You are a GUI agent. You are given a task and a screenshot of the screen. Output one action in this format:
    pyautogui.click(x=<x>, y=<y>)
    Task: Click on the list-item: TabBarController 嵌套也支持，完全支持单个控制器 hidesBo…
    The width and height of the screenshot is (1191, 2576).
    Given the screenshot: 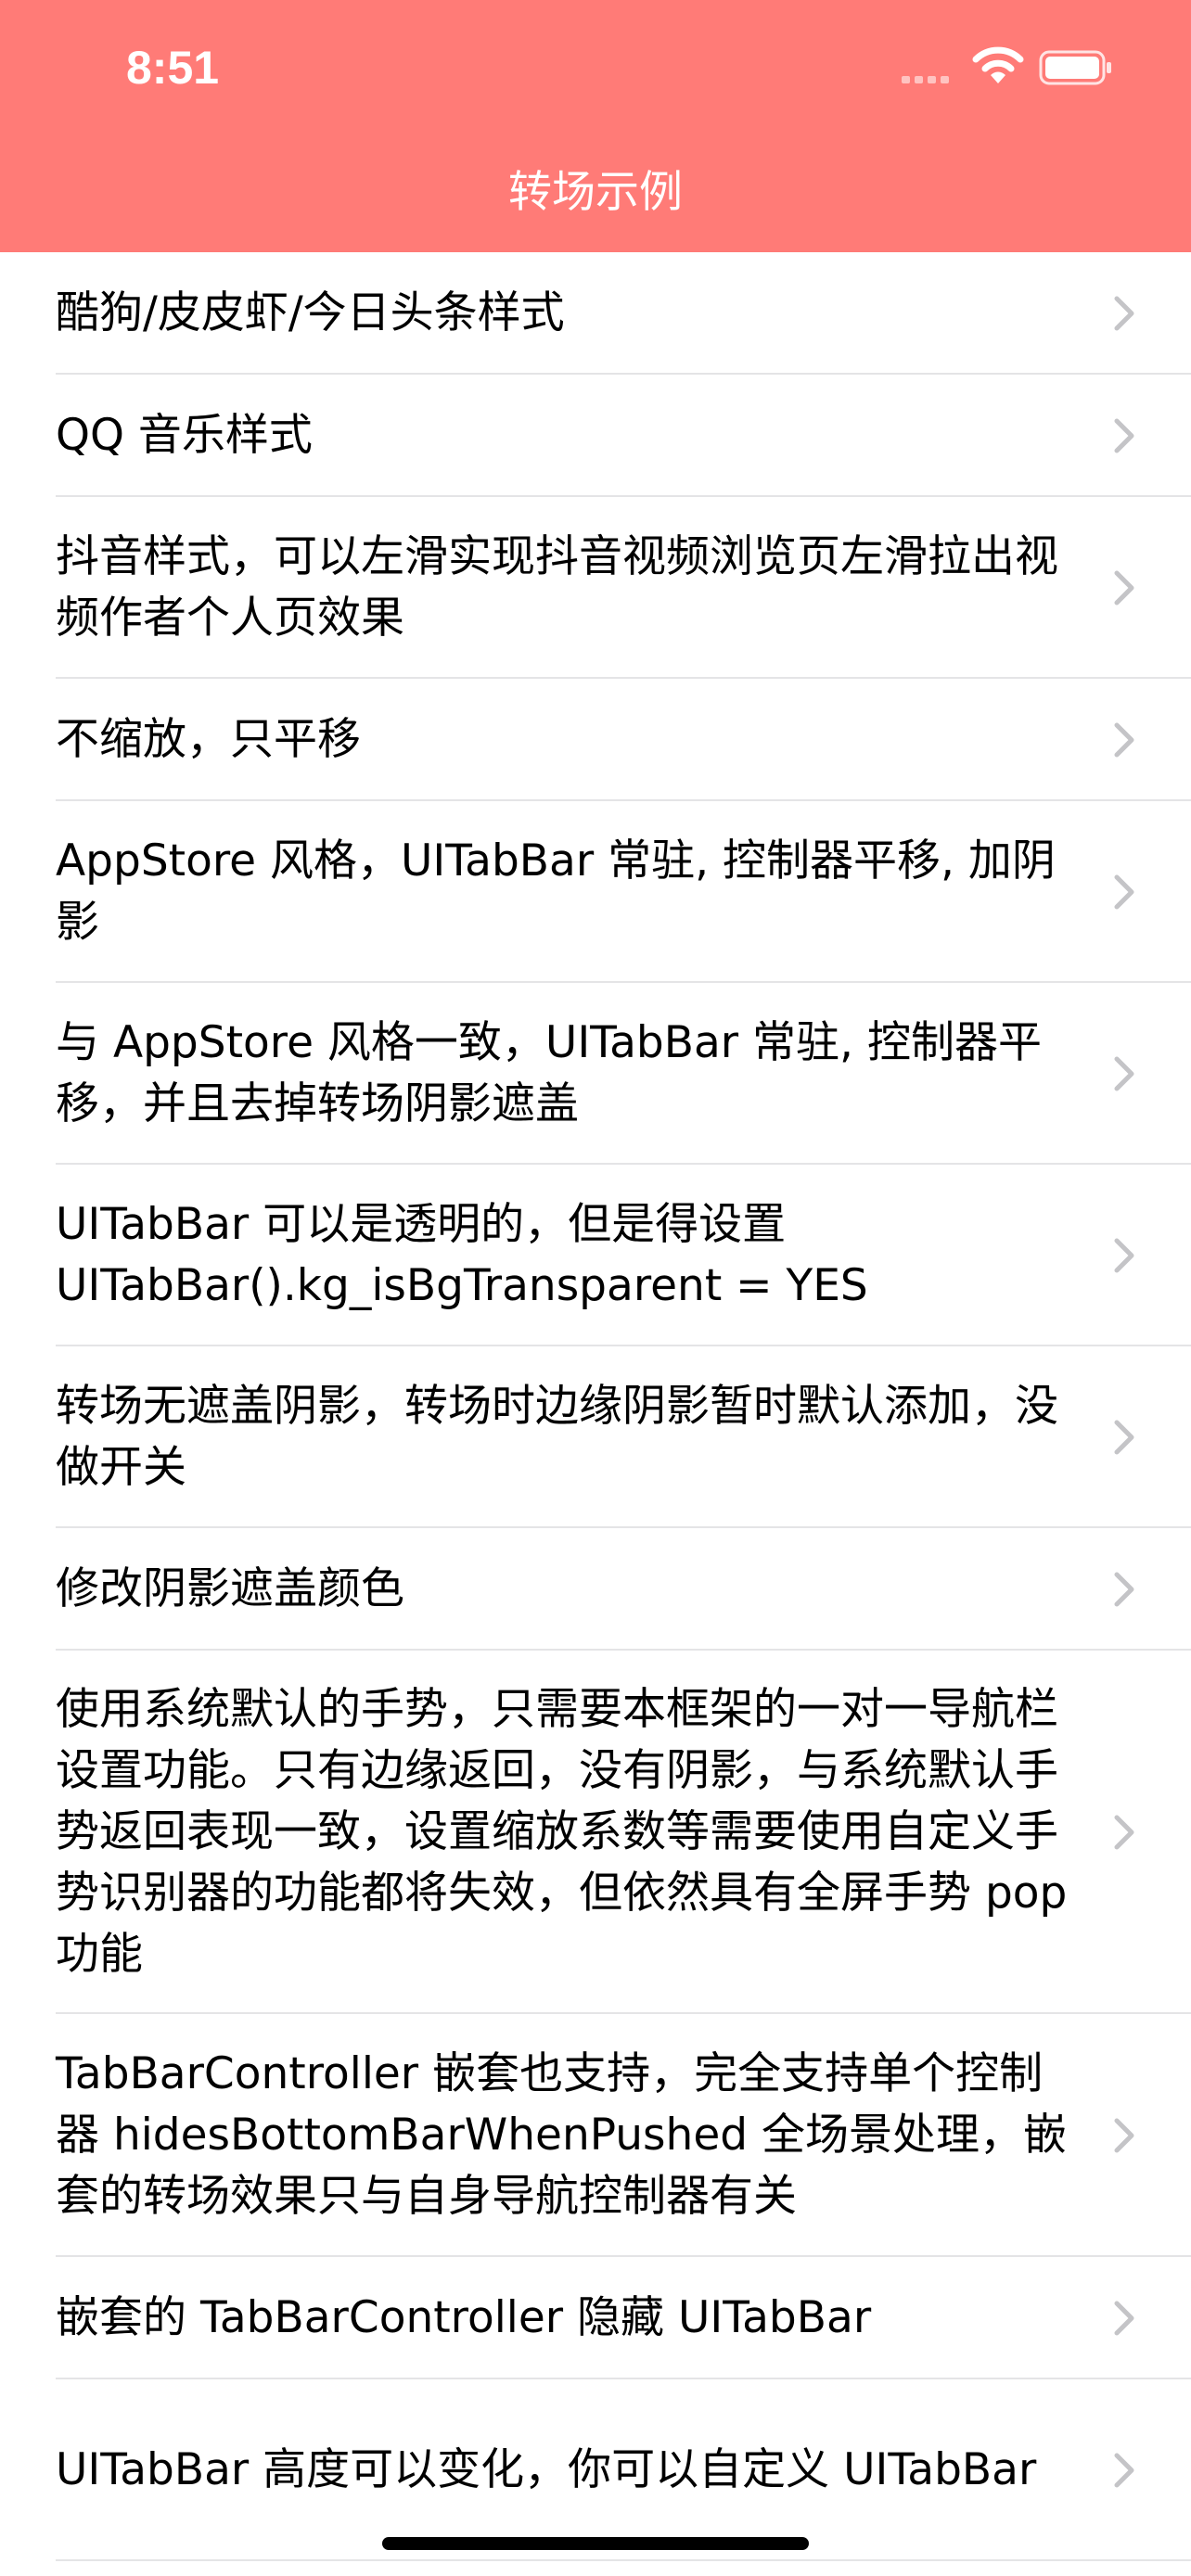 What is the action you would take?
    pyautogui.click(x=595, y=2136)
    